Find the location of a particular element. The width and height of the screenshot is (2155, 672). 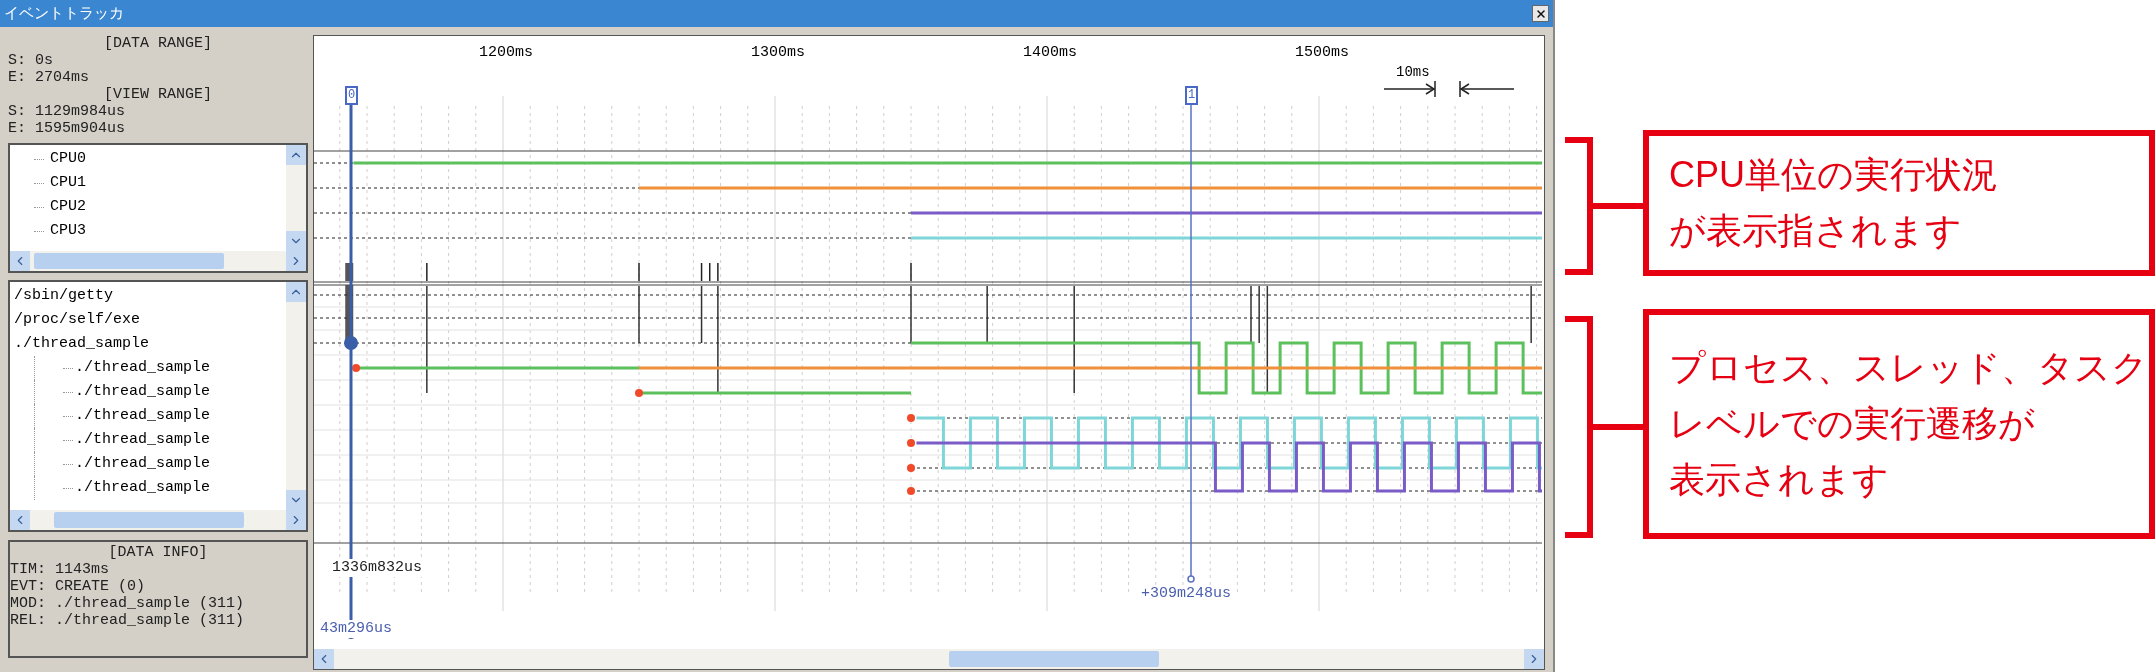

range-start: S: 0s is located at coordinates (31, 60).